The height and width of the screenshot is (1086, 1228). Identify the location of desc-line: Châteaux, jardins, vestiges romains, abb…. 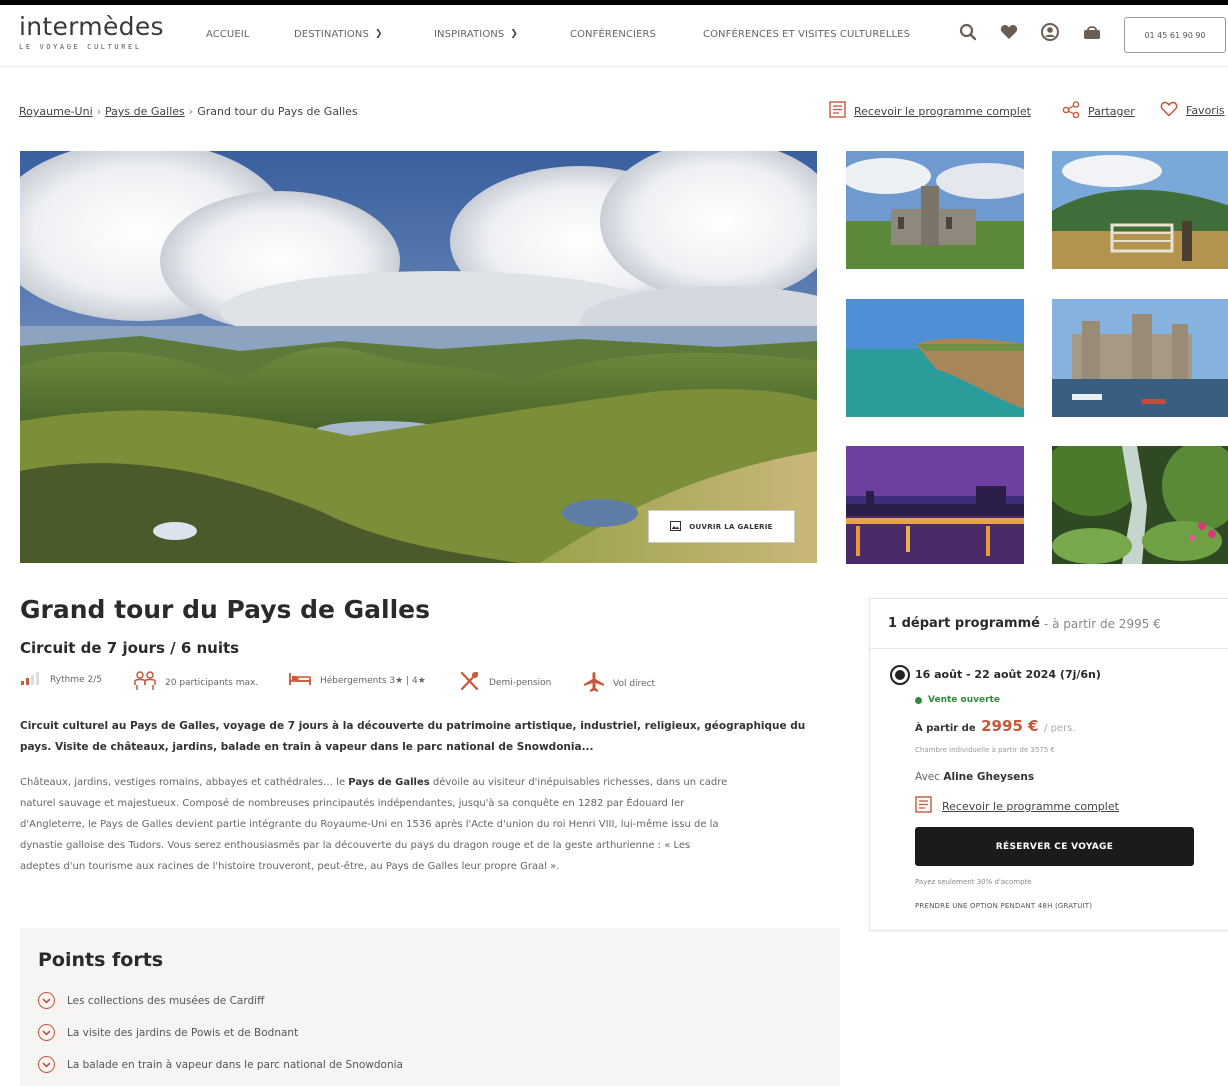
(430, 782).